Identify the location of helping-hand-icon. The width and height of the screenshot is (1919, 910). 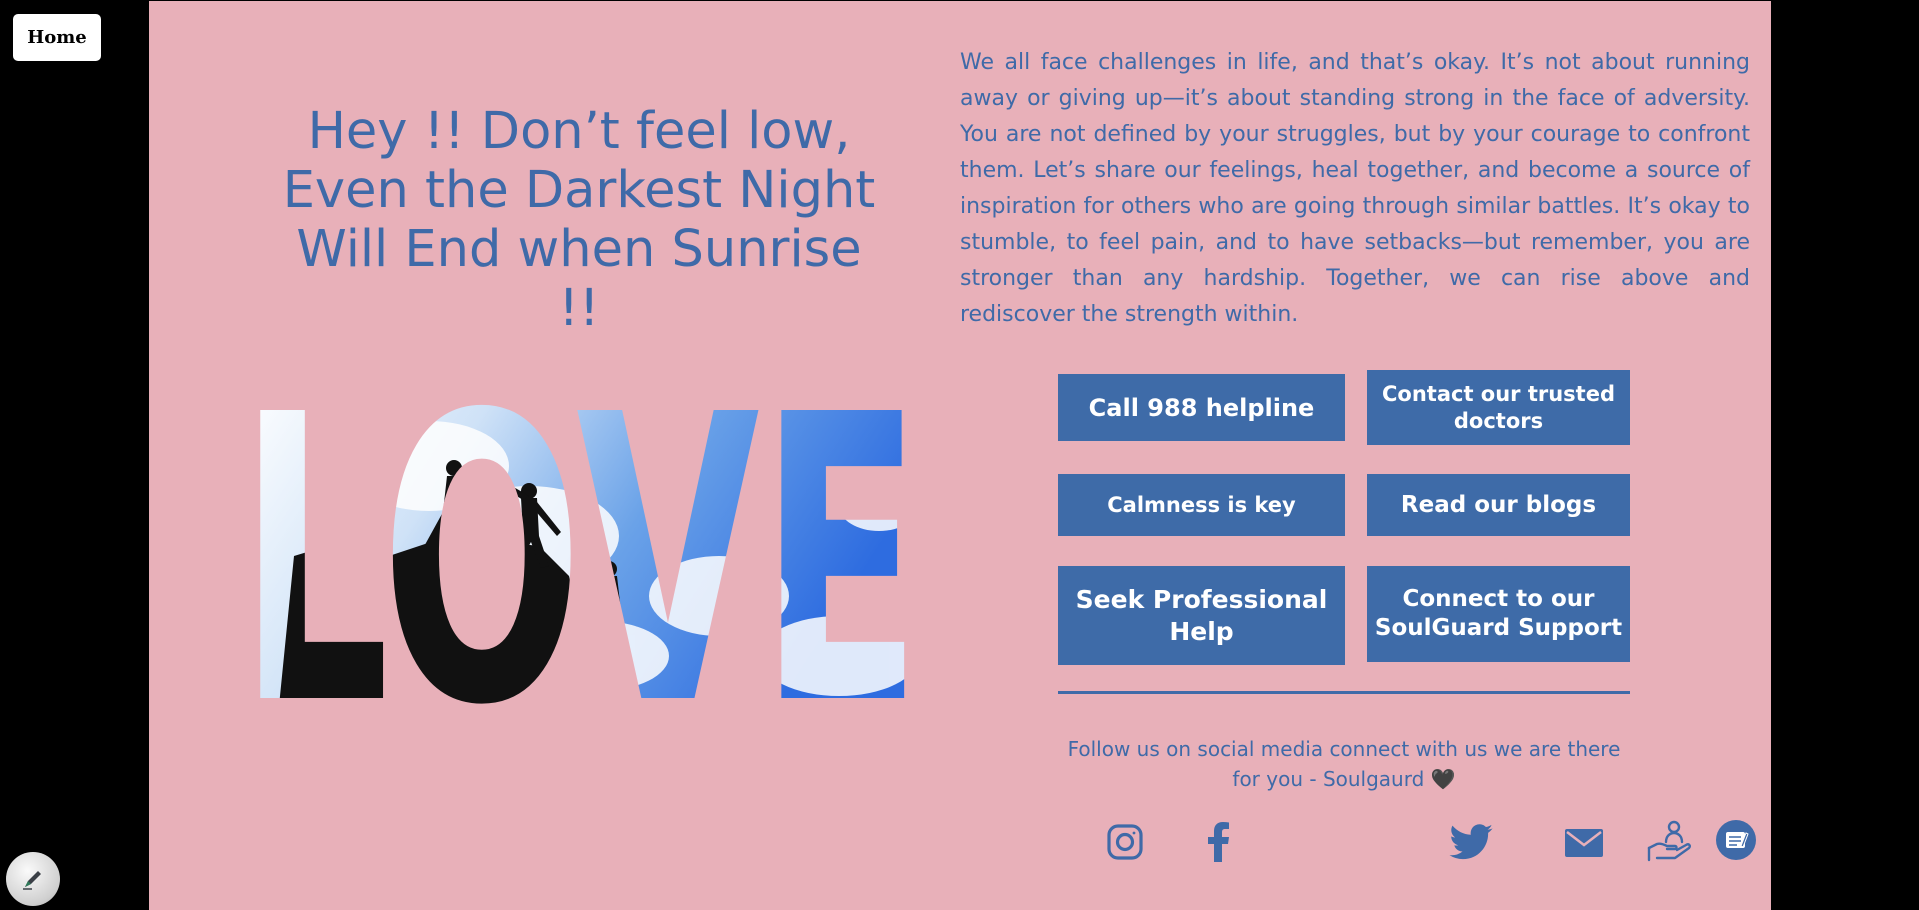
(1670, 841).